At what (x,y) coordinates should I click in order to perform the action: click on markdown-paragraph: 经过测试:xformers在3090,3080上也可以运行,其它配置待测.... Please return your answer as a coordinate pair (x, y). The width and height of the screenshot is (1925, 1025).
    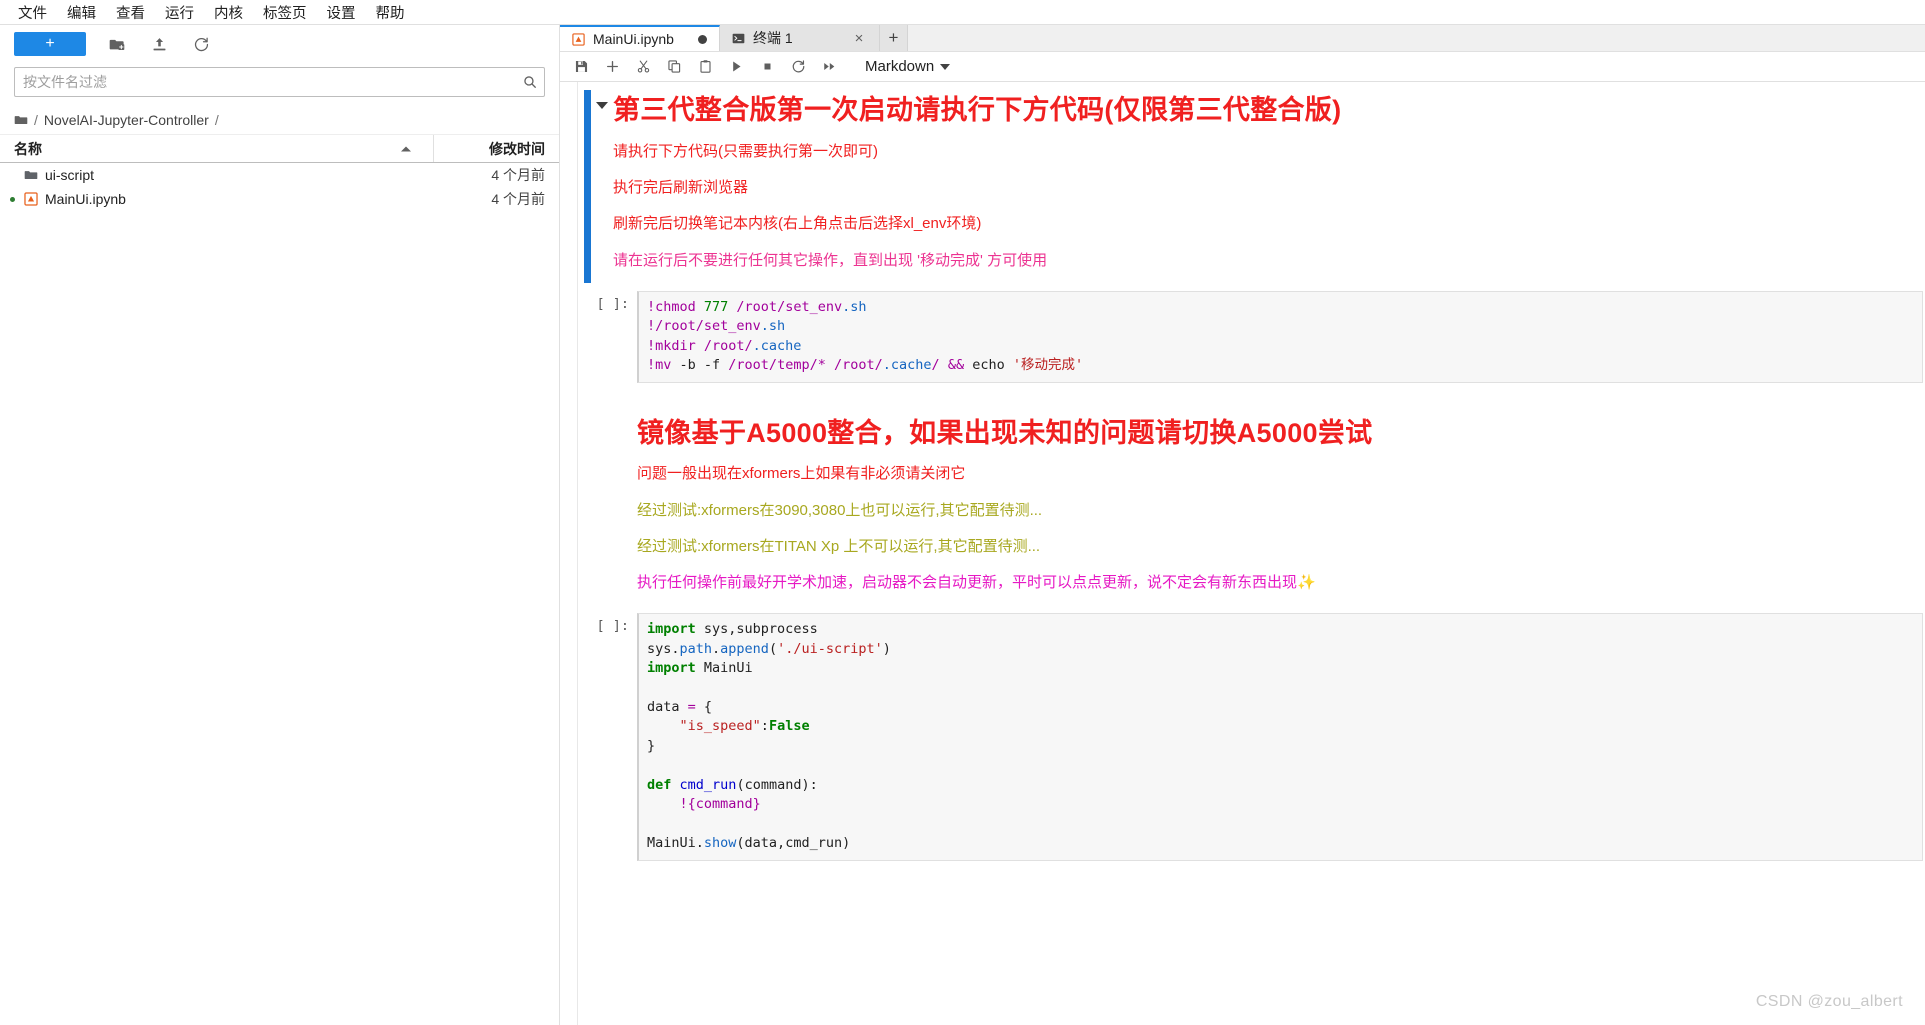
    Looking at the image, I should click on (840, 510).